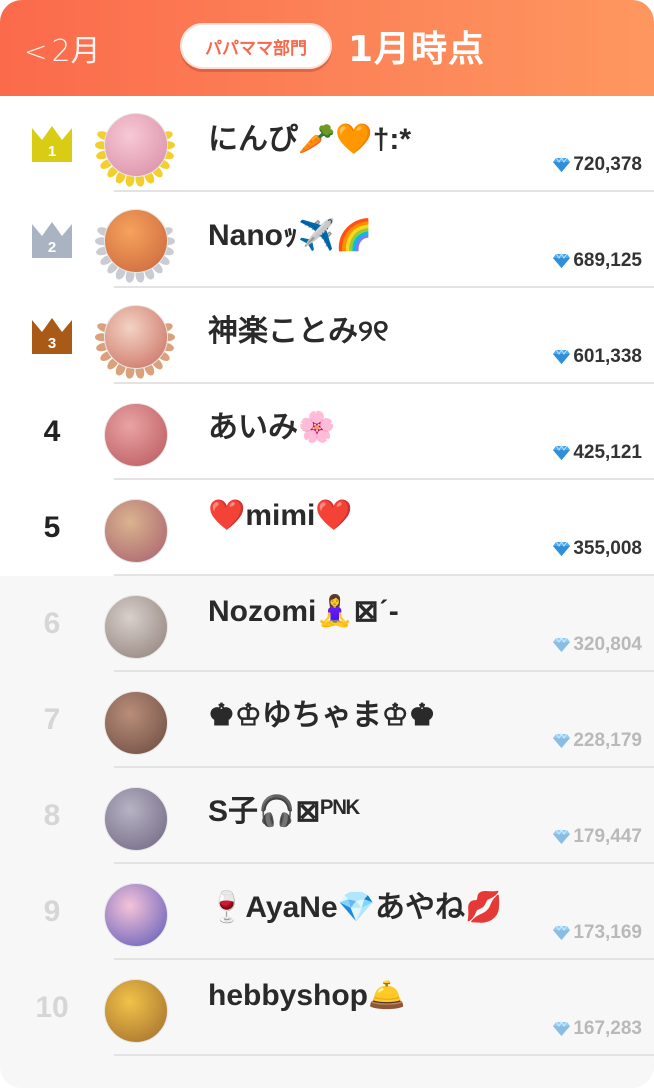  I want to click on back-label: 2月, so click(76, 51).